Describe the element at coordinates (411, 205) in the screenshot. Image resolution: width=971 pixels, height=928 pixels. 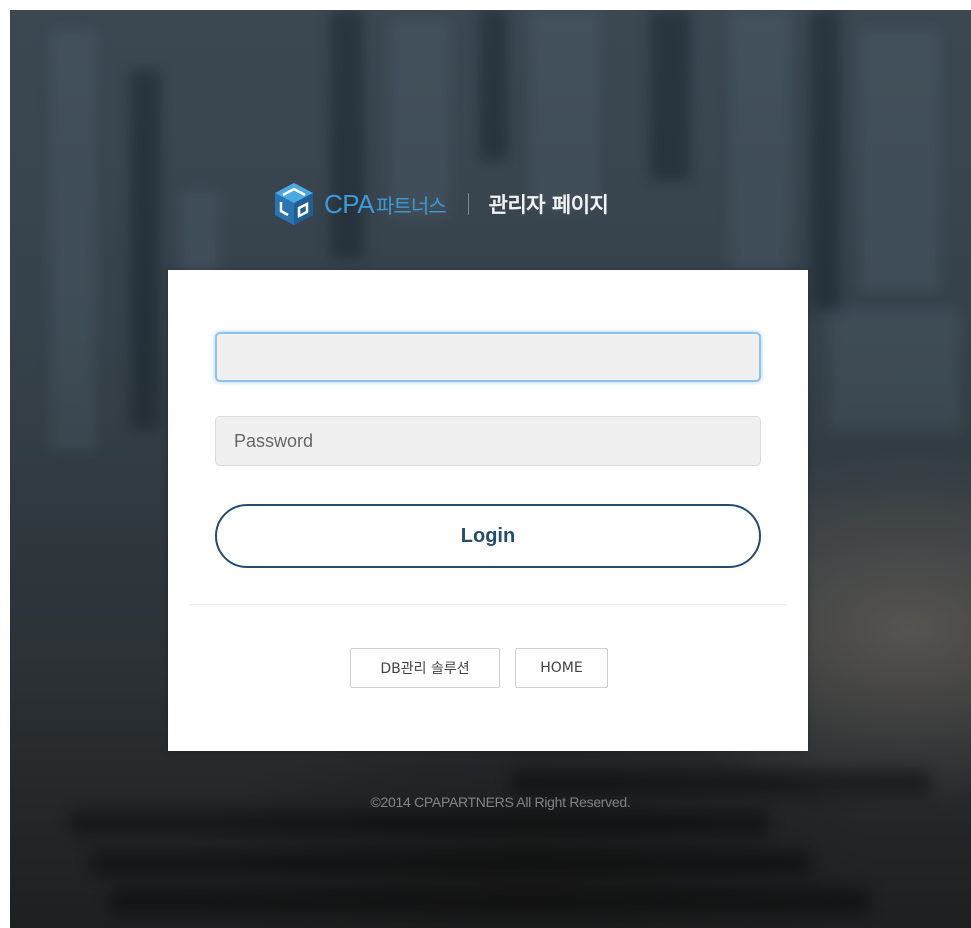
I see `brand-korean: 파트너스` at that location.